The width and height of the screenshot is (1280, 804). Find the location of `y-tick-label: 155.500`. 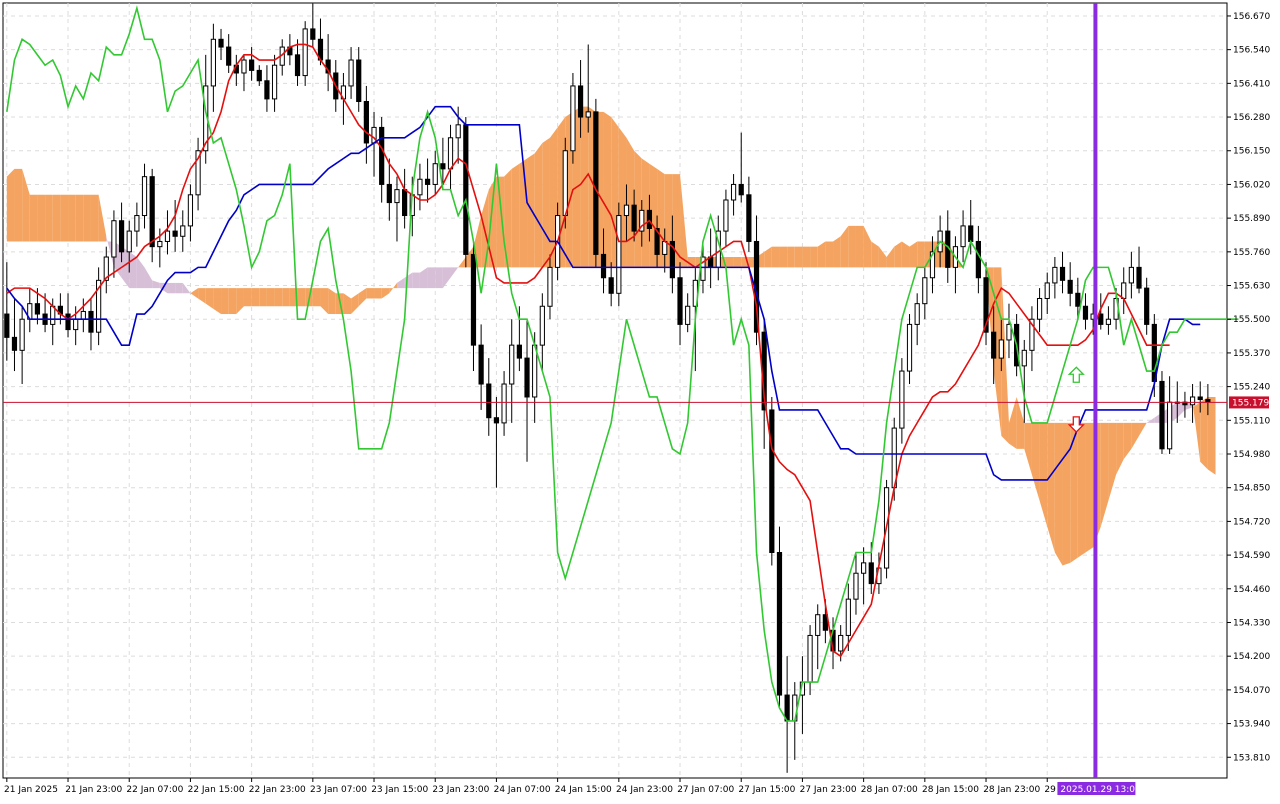

y-tick-label: 155.500 is located at coordinates (1251, 320).